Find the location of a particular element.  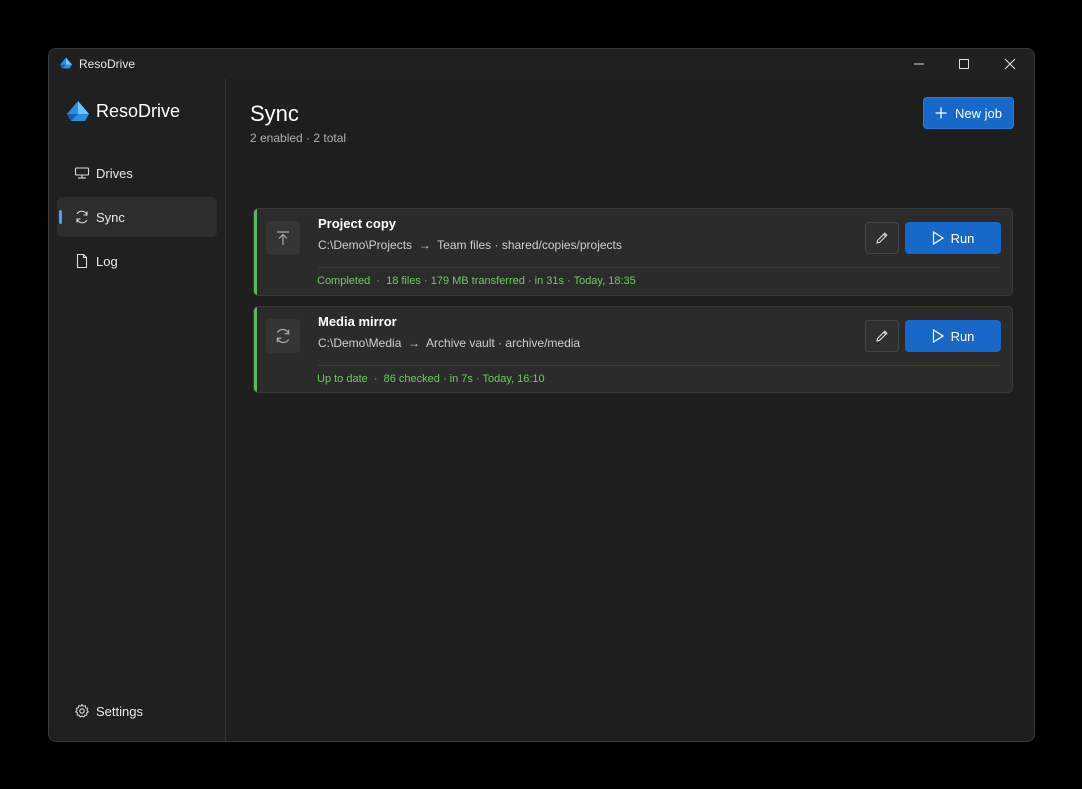

maximize-icon is located at coordinates (964, 64).